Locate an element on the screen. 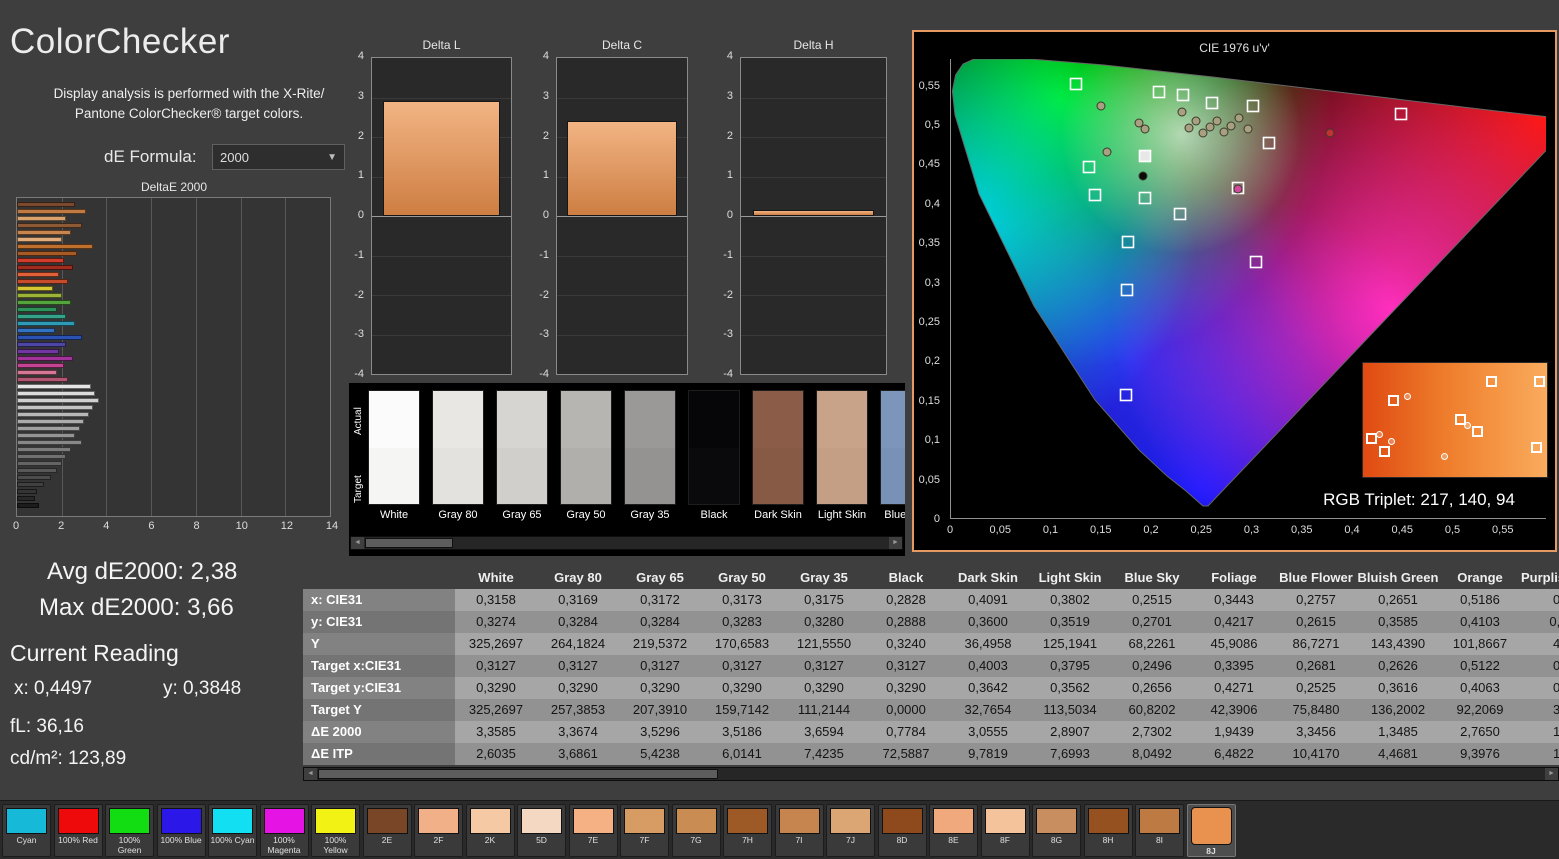 The image size is (1559, 859). swatch-strip-scrollbar: ◄ ► is located at coordinates (626, 543).